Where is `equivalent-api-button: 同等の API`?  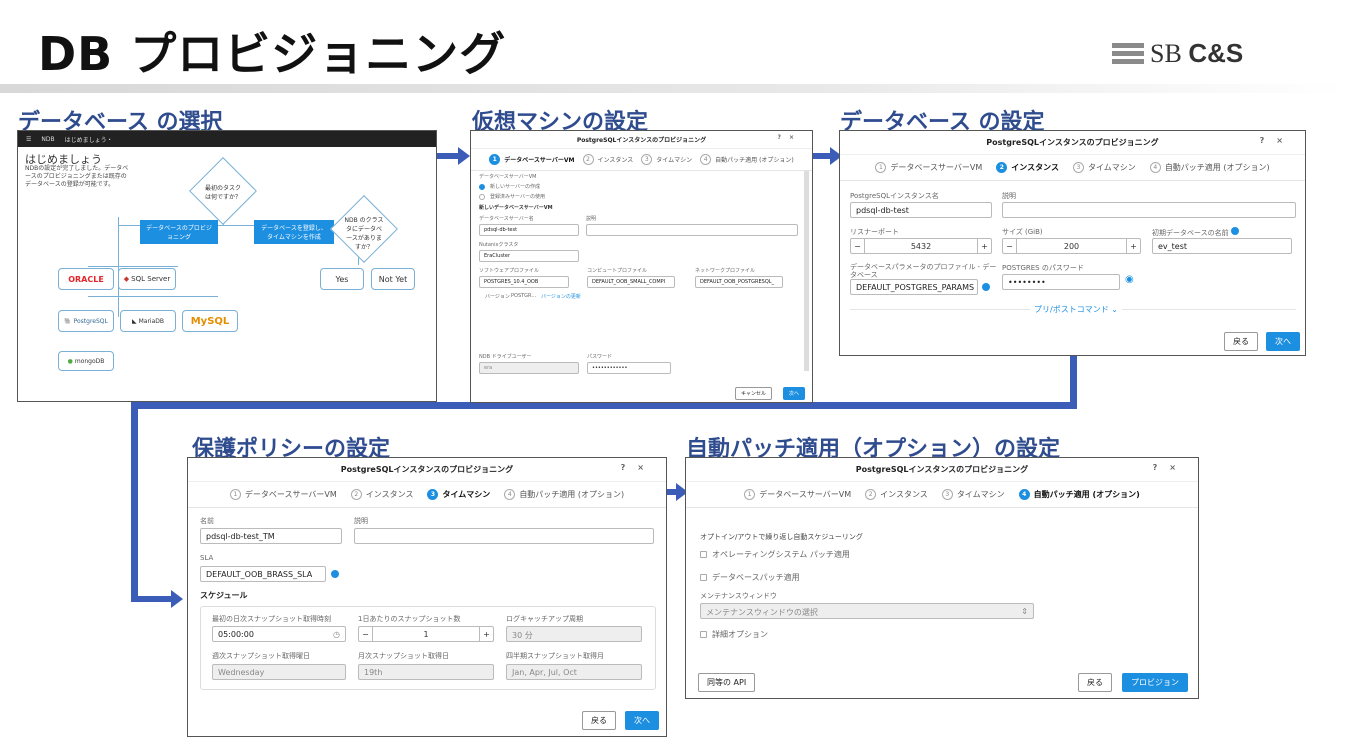 equivalent-api-button: 同等の API is located at coordinates (727, 682).